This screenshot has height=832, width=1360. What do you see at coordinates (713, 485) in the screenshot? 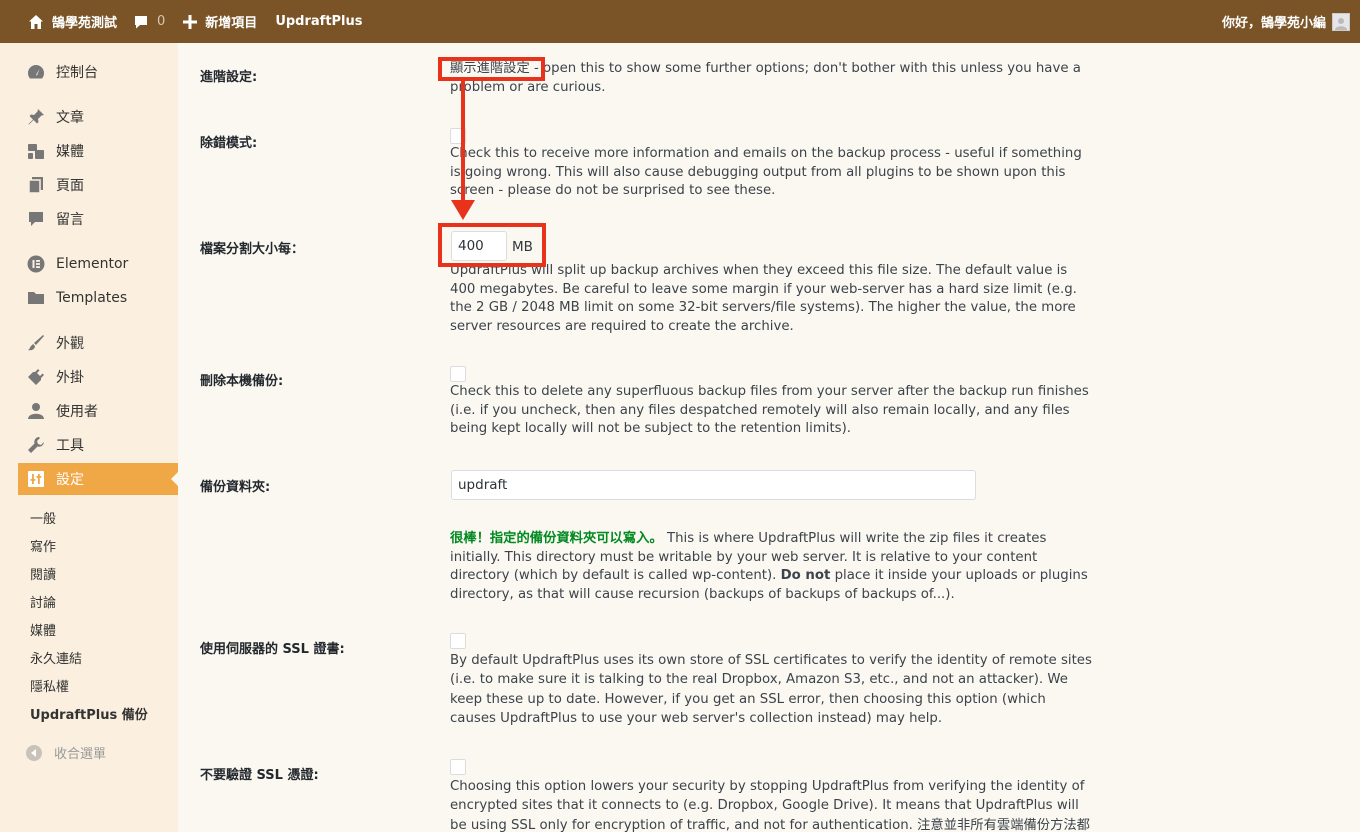
I see `backup-dir-input: updraft` at bounding box center [713, 485].